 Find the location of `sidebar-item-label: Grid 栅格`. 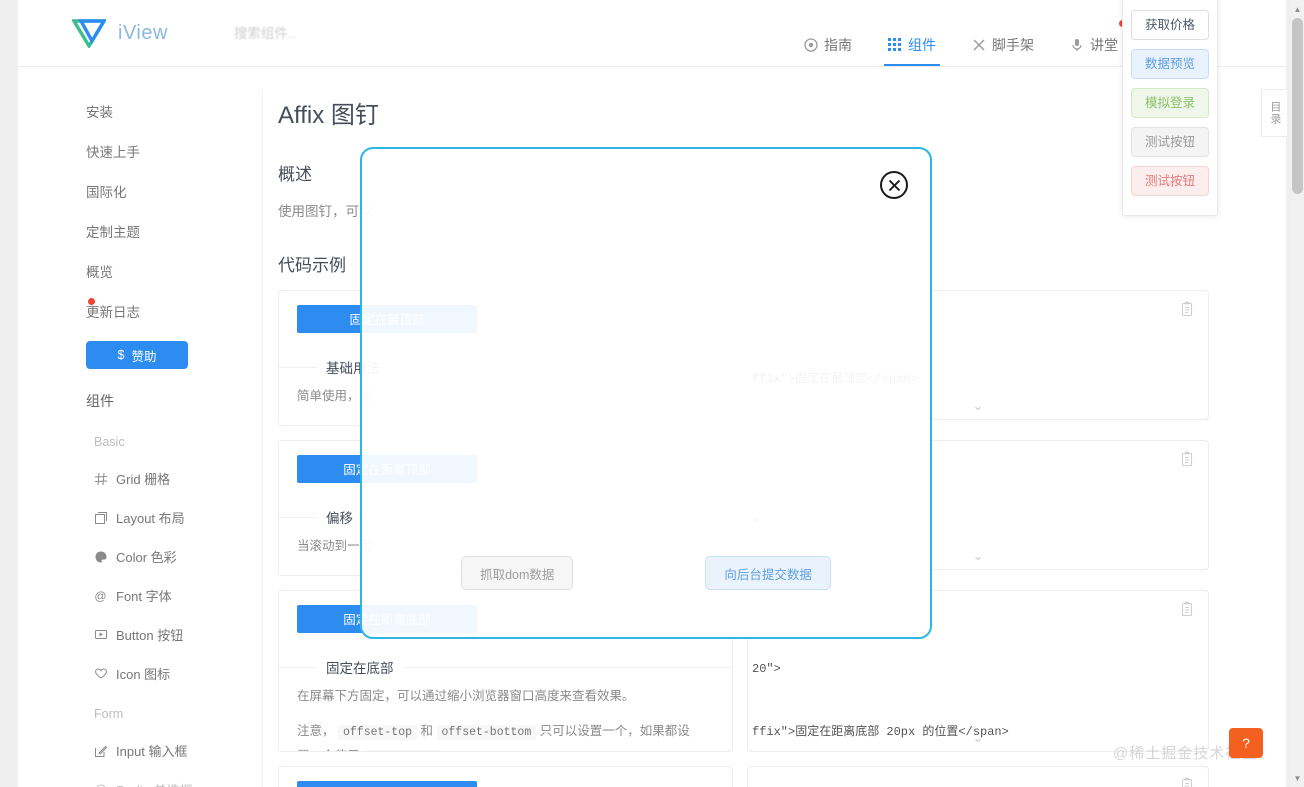

sidebar-item-label: Grid 栅格 is located at coordinates (143, 479).